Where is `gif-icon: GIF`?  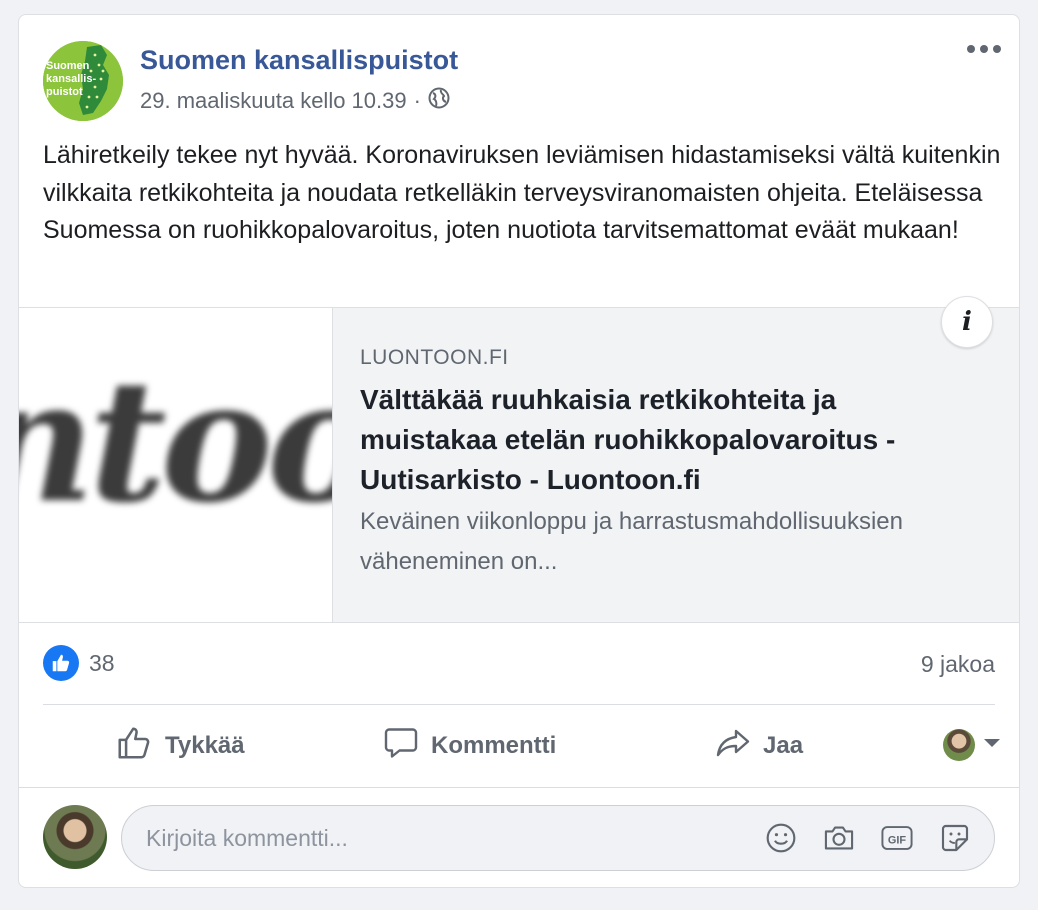
gif-icon: GIF is located at coordinates (897, 838).